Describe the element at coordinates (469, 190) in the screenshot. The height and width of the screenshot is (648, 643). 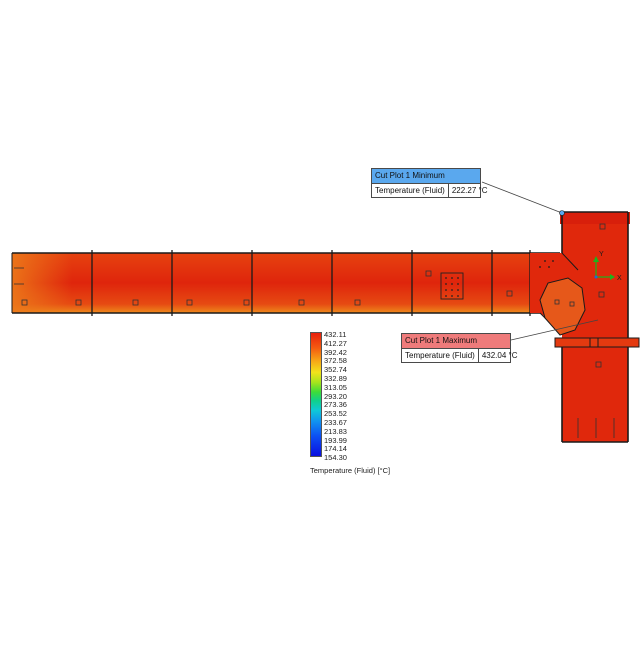
I see `callout-minimum-value: 222.27 °C` at that location.